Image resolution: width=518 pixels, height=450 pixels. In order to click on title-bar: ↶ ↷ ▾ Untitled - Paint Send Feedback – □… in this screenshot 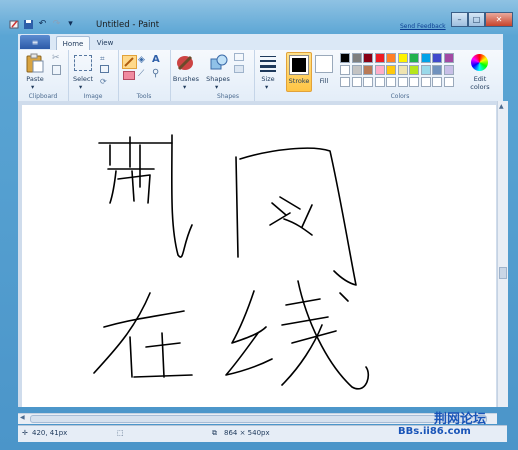, I will do `click(259, 17)`.